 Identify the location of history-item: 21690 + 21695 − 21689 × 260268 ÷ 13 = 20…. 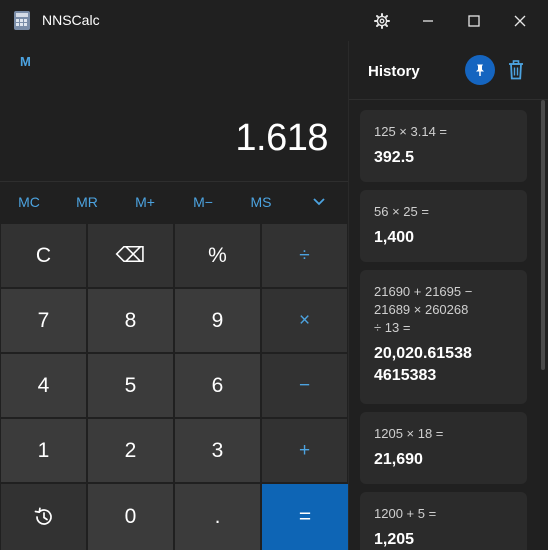
(443, 337).